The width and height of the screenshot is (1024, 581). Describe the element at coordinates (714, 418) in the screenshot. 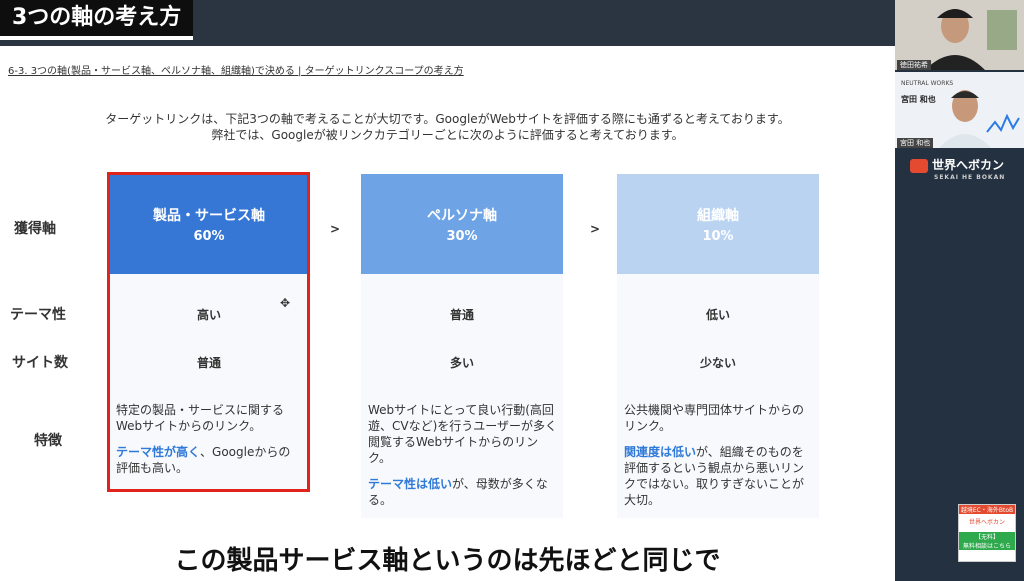

I see `feature-desc: 公共機関や専門団体サイトからのリンク。` at that location.